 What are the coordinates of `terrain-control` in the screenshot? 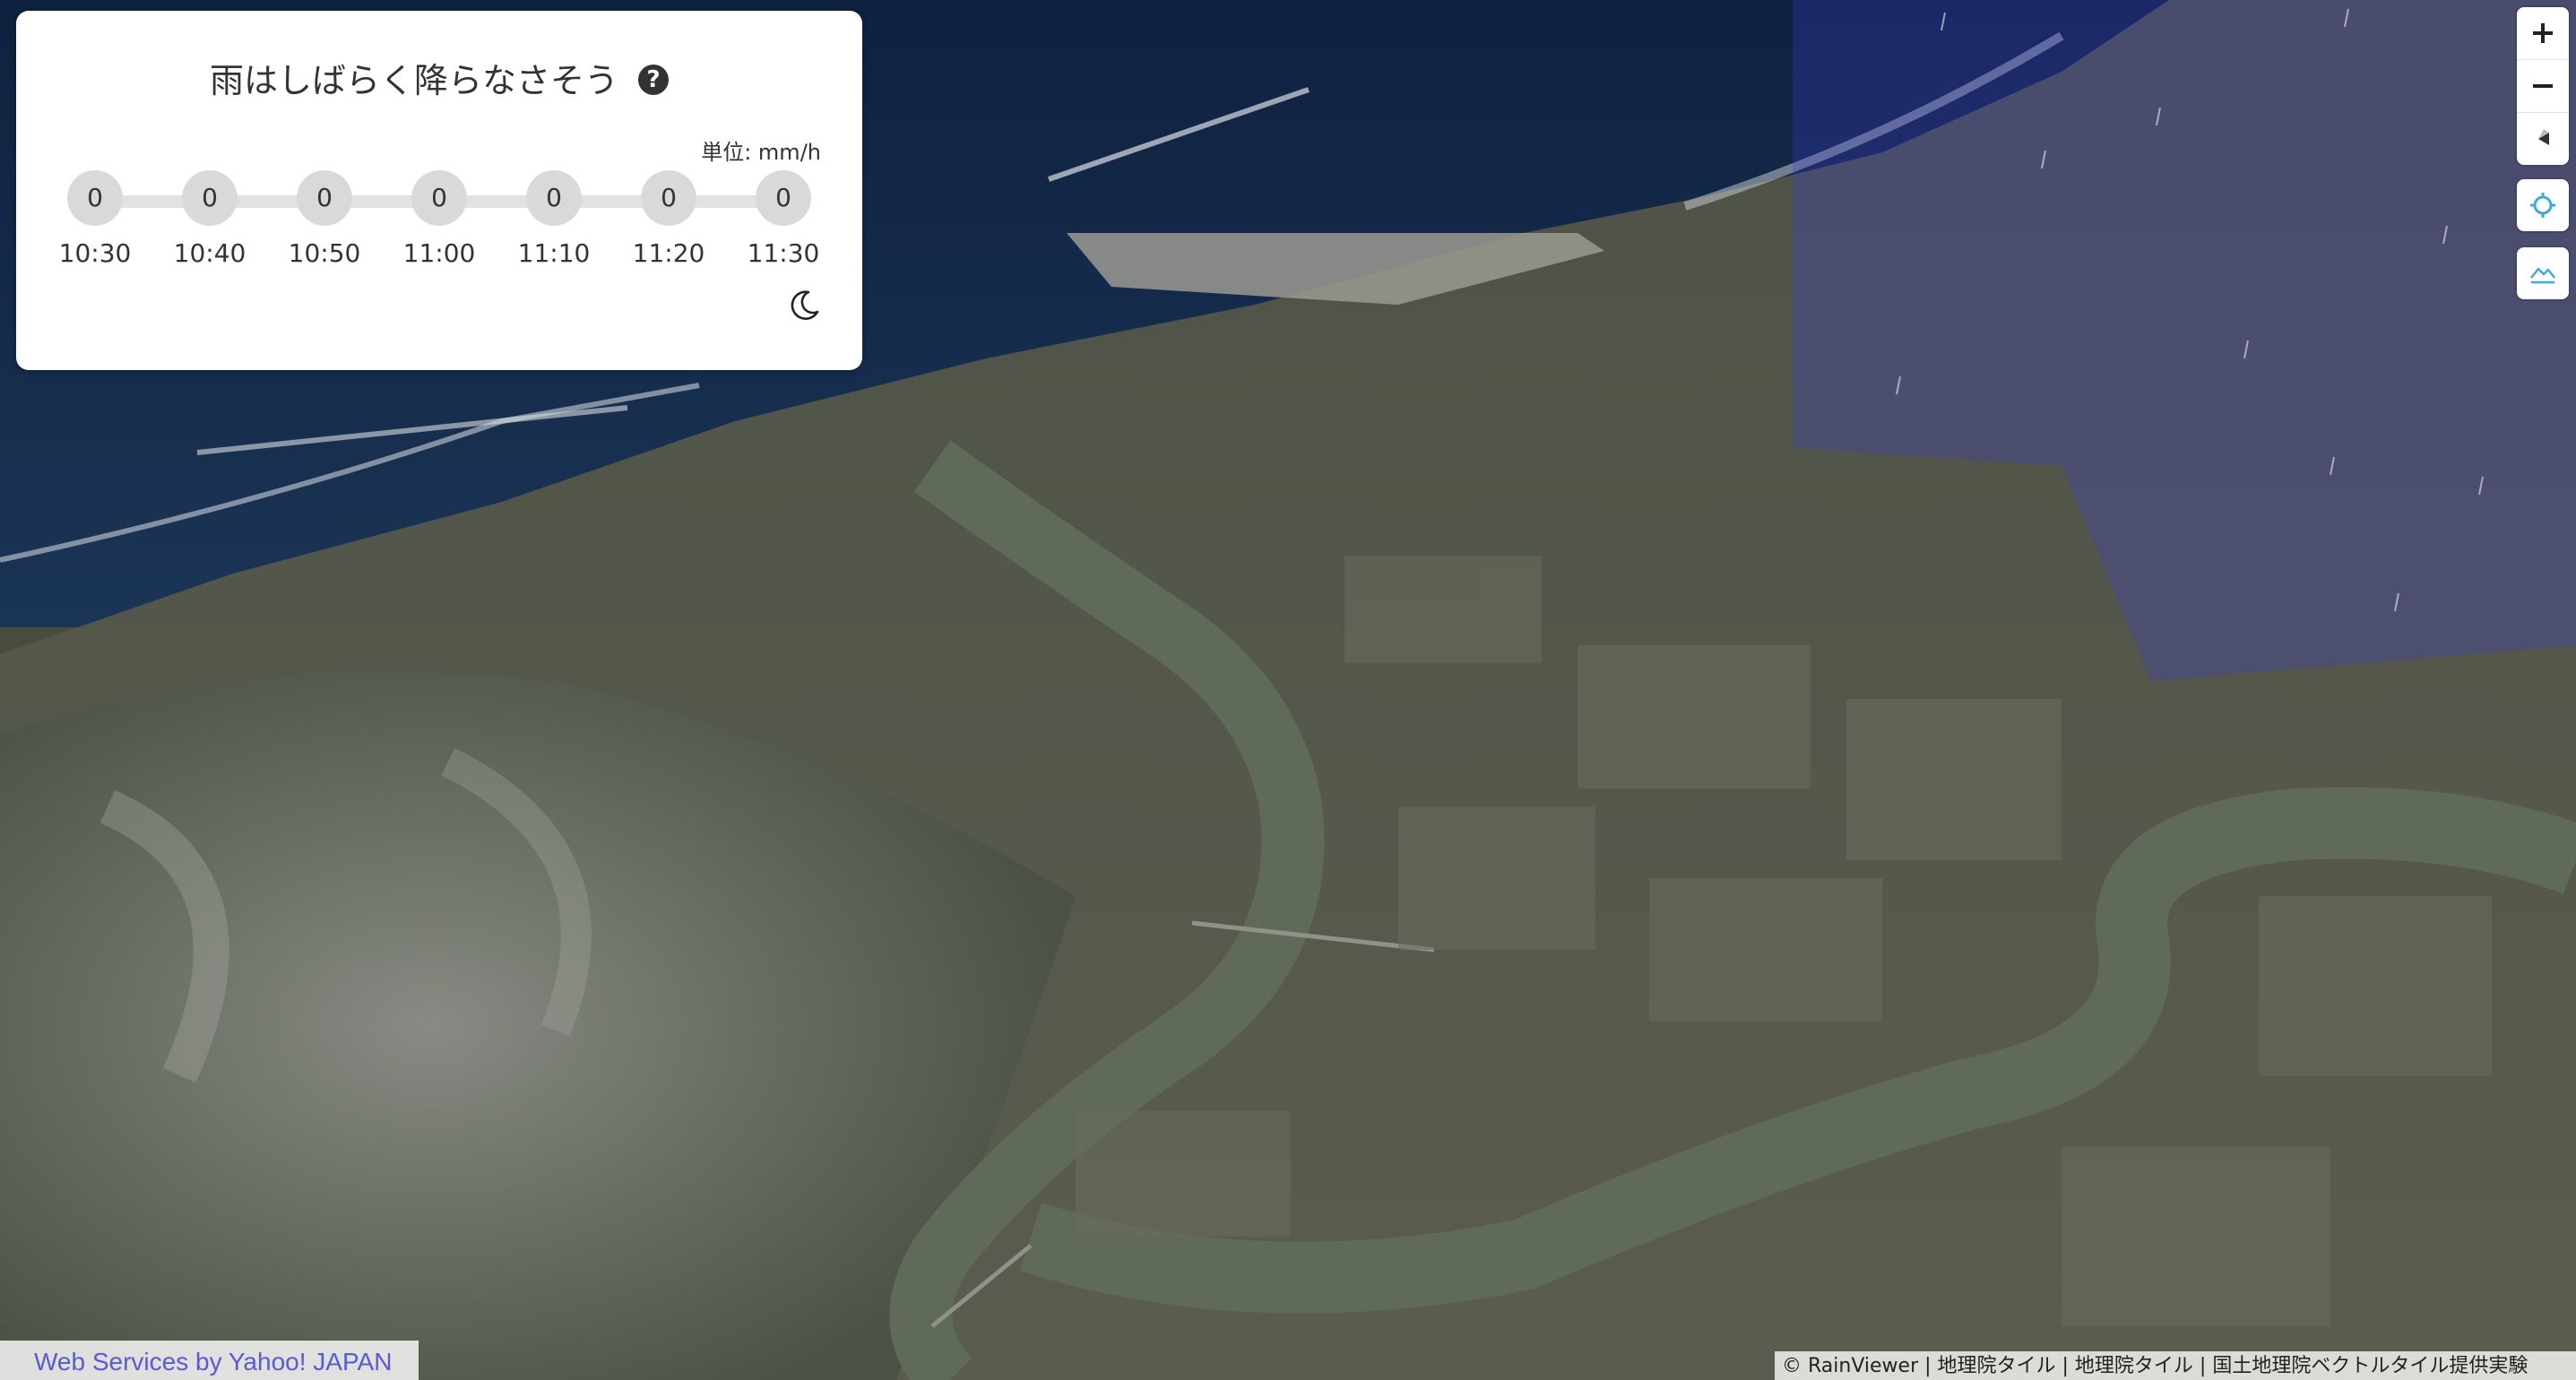 It's located at (2543, 273).